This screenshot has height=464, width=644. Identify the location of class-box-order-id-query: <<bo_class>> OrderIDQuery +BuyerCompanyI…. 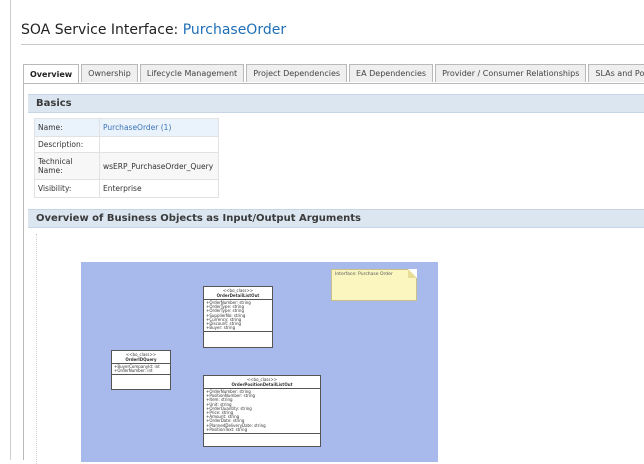
(141, 370).